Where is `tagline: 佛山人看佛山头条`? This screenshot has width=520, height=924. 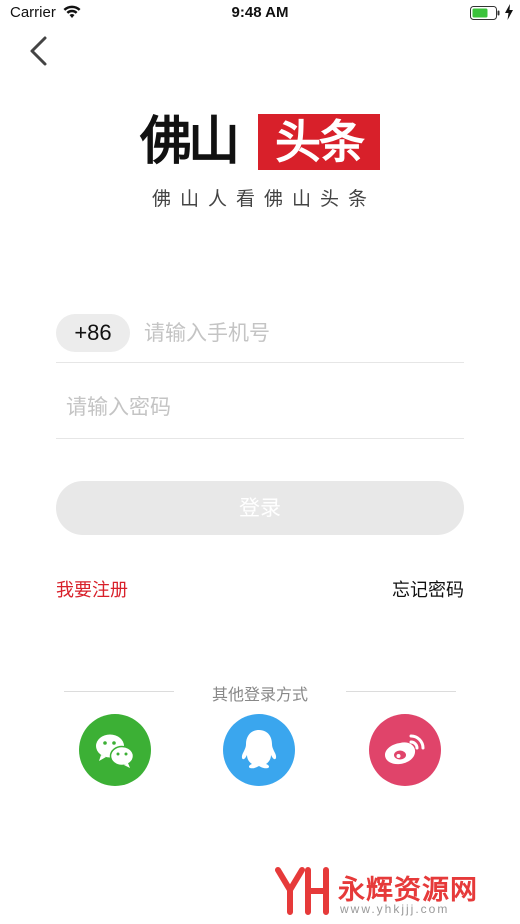
tagline: 佛山人看佛山头条 is located at coordinates (263, 199).